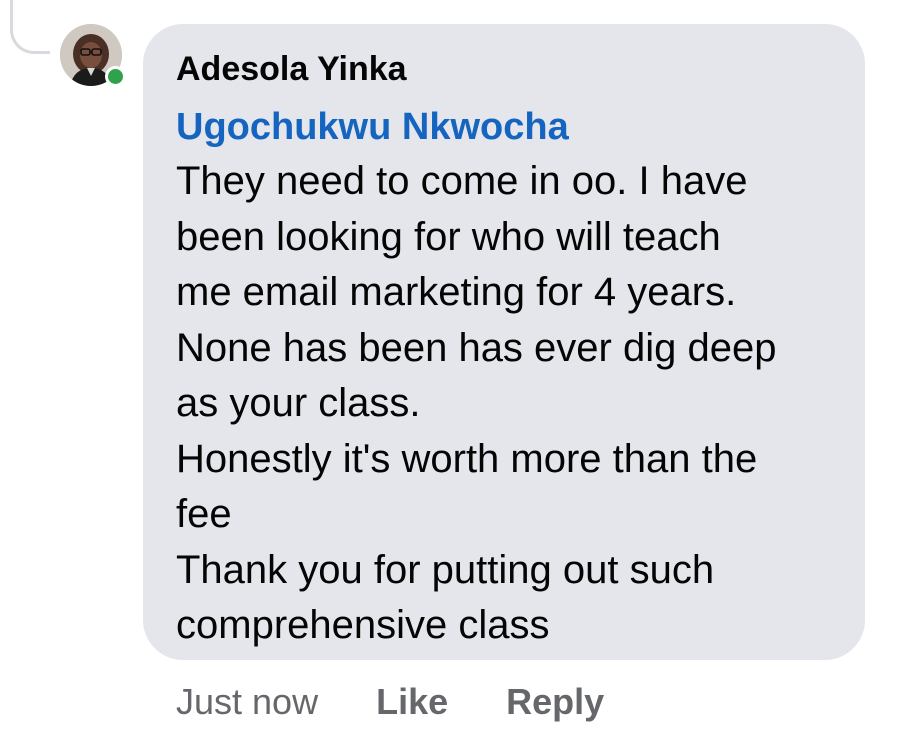 Image resolution: width=897 pixels, height=742 pixels. What do you see at coordinates (298, 403) in the screenshot?
I see `comment-text-line: as your class.` at bounding box center [298, 403].